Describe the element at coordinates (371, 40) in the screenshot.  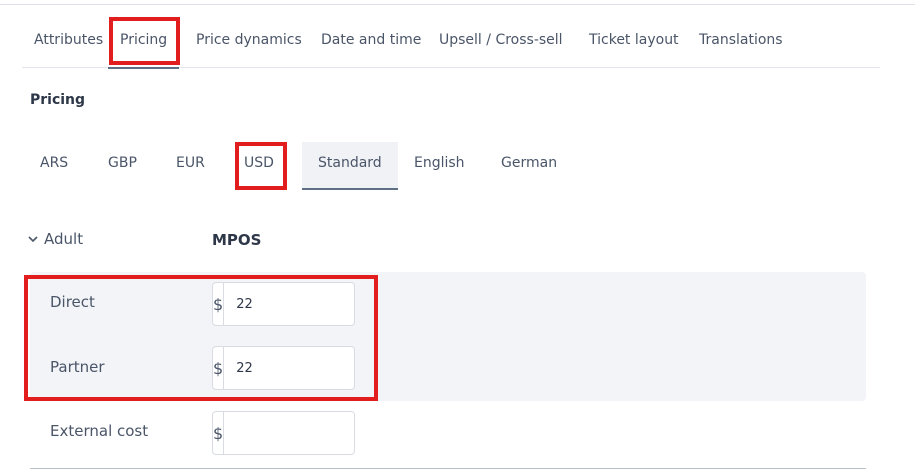
I see `tab-label: Date and time` at that location.